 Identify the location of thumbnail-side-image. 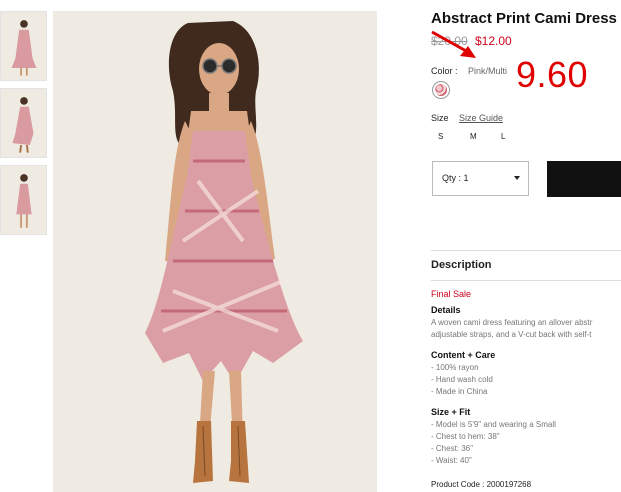
(23, 123).